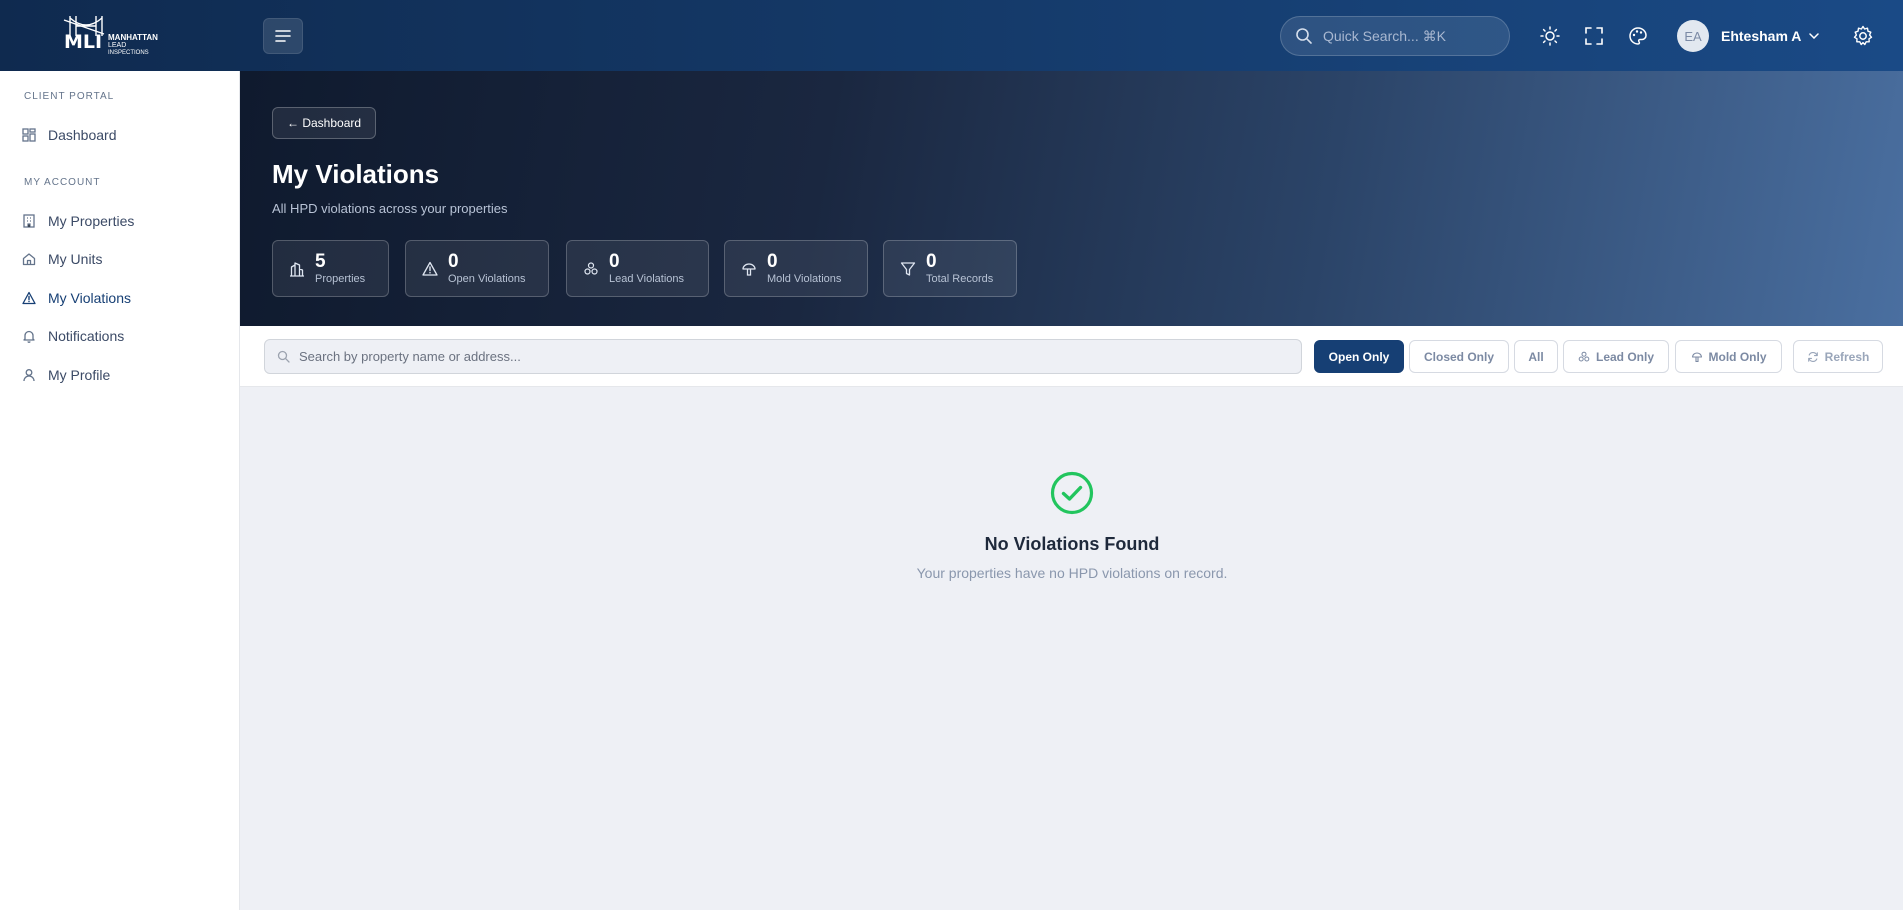 The width and height of the screenshot is (1903, 910). I want to click on fullscreen-button, so click(1594, 36).